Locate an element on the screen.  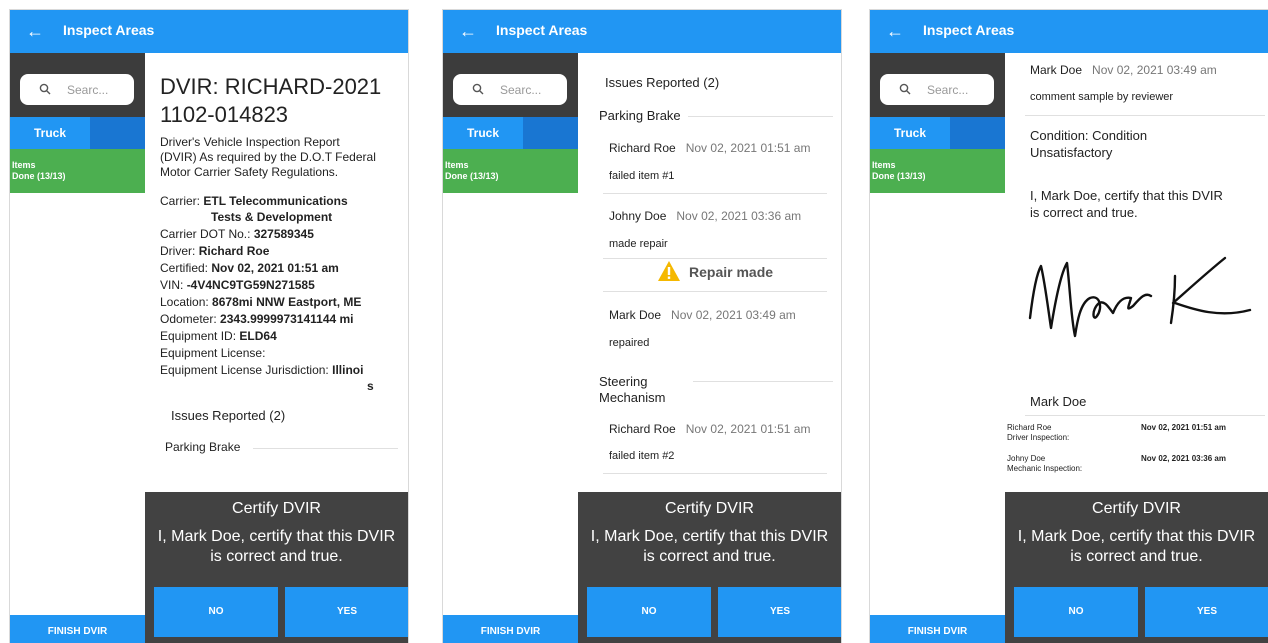
driver-row: Driver: Richard Roe is located at coordinates (214, 251).